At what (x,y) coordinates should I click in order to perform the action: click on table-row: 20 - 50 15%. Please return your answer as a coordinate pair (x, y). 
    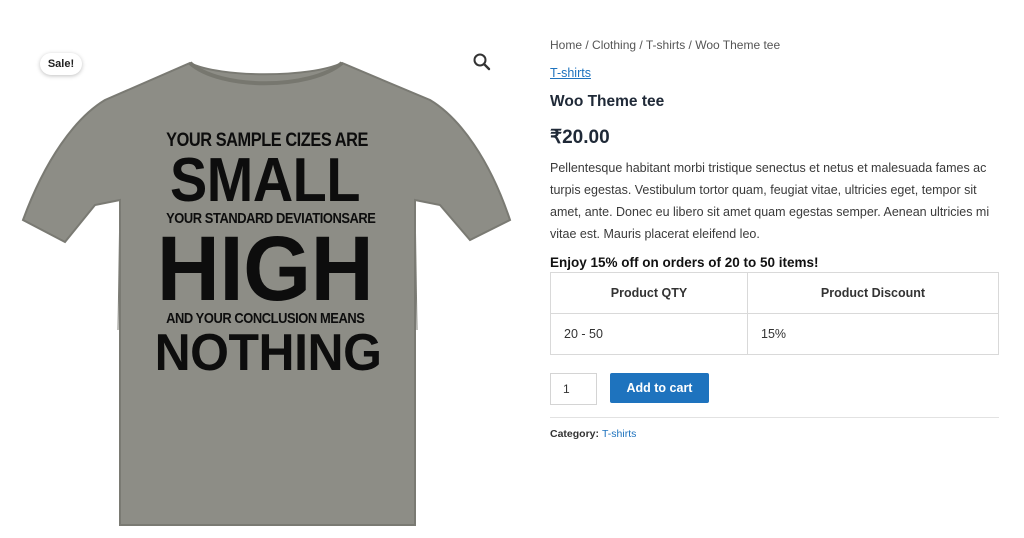
    Looking at the image, I should click on (774, 334).